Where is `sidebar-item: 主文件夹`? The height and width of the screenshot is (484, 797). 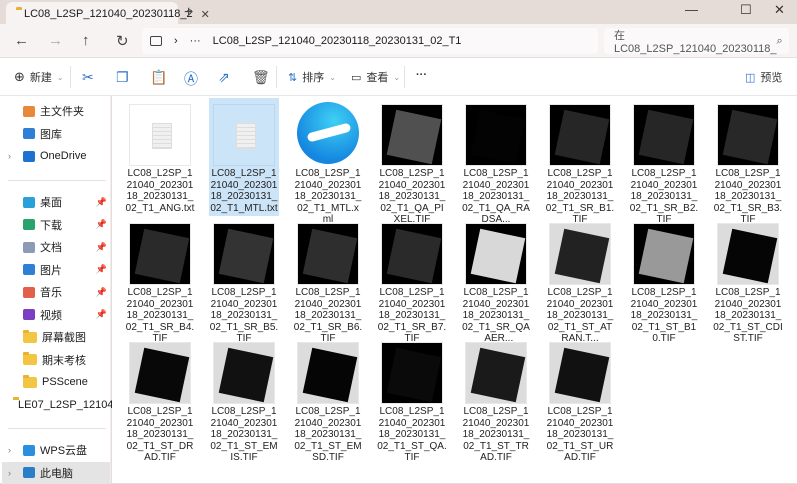 sidebar-item: 主文件夹 is located at coordinates (59, 111).